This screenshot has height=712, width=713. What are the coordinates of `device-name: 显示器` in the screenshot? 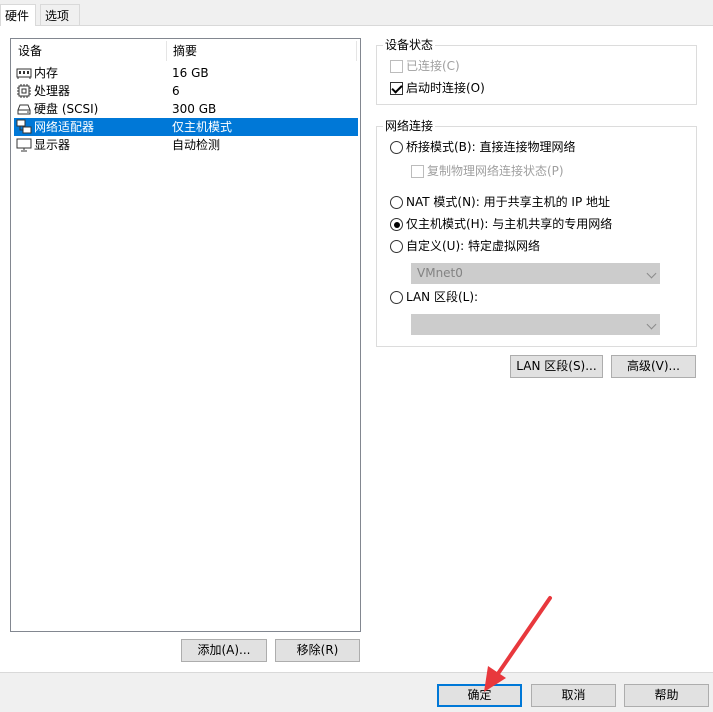 It's located at (52, 145).